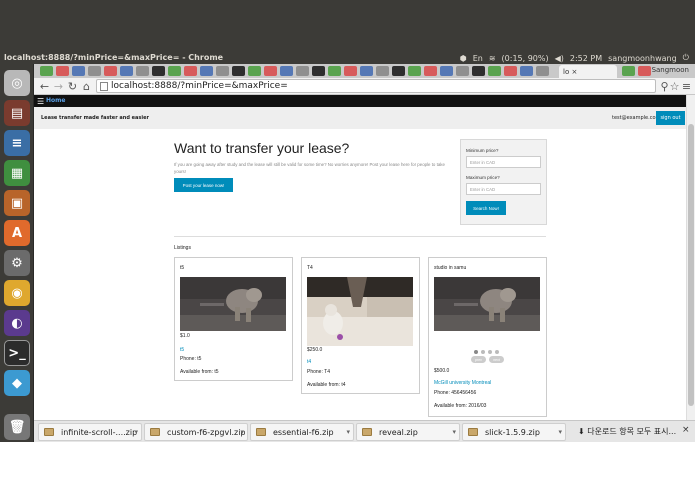  What do you see at coordinates (486, 352) in the screenshot?
I see `carousel-dots` at bounding box center [486, 352].